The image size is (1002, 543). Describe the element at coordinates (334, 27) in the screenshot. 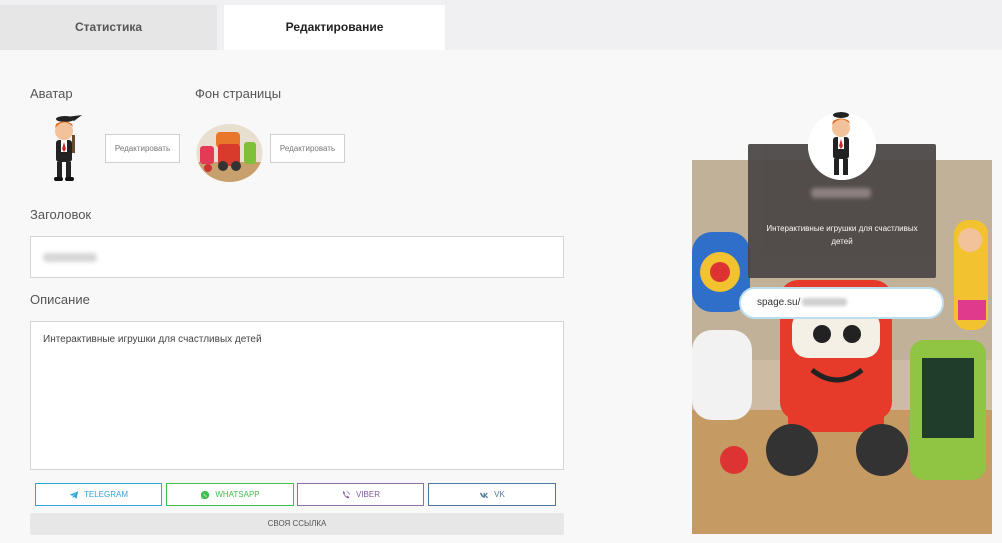

I see `tab-editing: Редактирование` at that location.